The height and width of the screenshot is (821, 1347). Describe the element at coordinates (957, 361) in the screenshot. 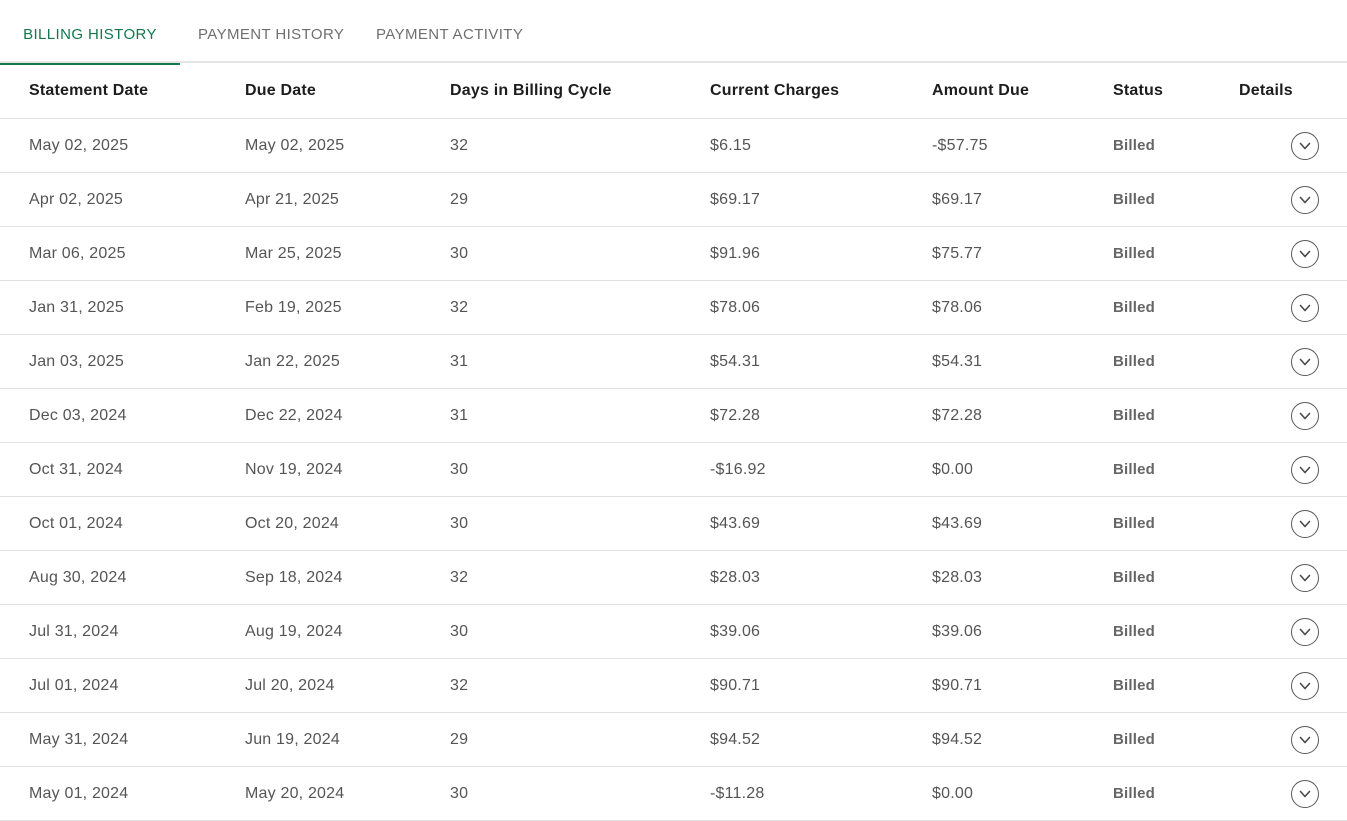

I see `amount-due-cell: $54.31` at that location.